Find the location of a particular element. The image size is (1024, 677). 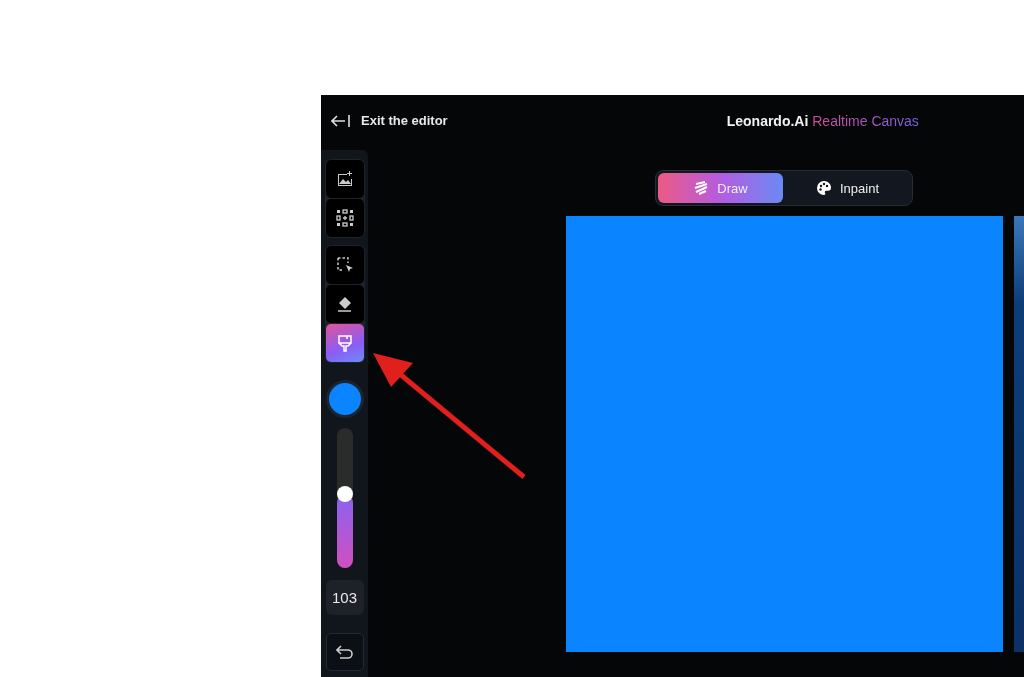

mode-tab: Inpaint is located at coordinates (847, 188).